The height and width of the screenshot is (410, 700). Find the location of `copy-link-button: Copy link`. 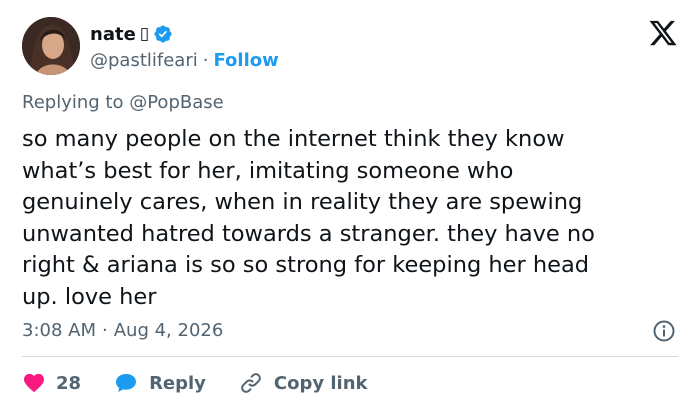

copy-link-button: Copy link is located at coordinates (303, 383).